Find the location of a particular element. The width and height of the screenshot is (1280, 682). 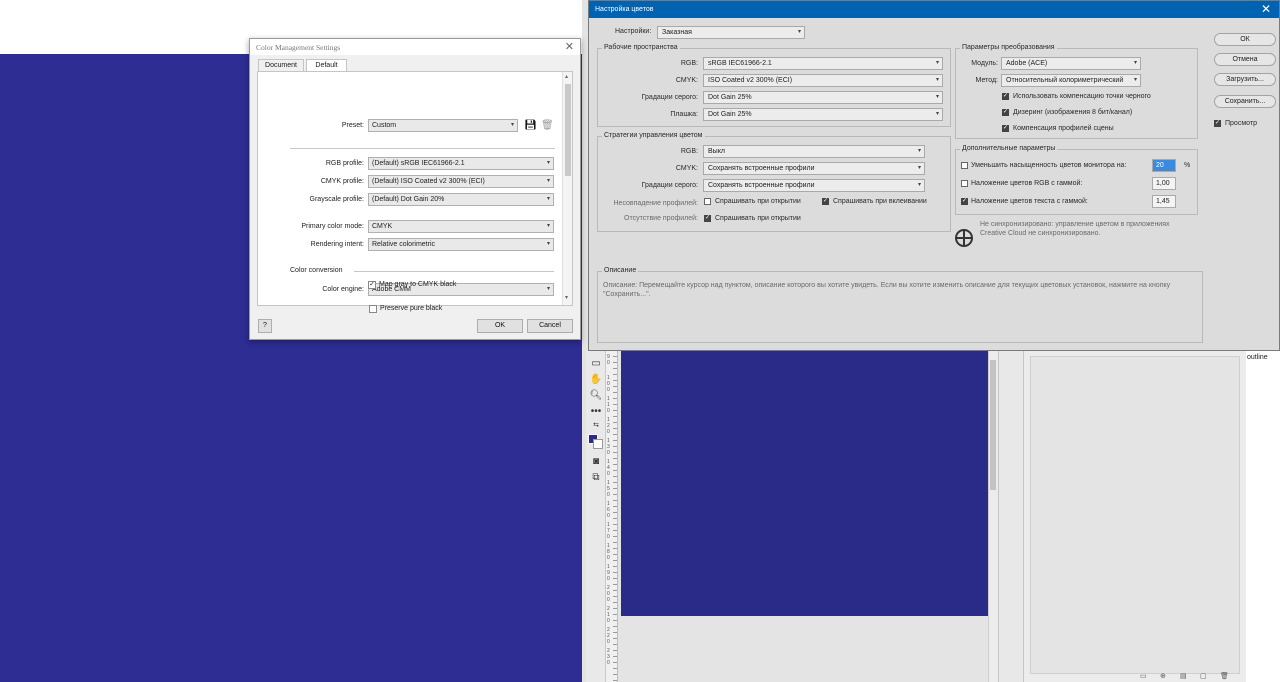

ws-gray-select: Dot Gain 25% ▾ is located at coordinates (823, 97).